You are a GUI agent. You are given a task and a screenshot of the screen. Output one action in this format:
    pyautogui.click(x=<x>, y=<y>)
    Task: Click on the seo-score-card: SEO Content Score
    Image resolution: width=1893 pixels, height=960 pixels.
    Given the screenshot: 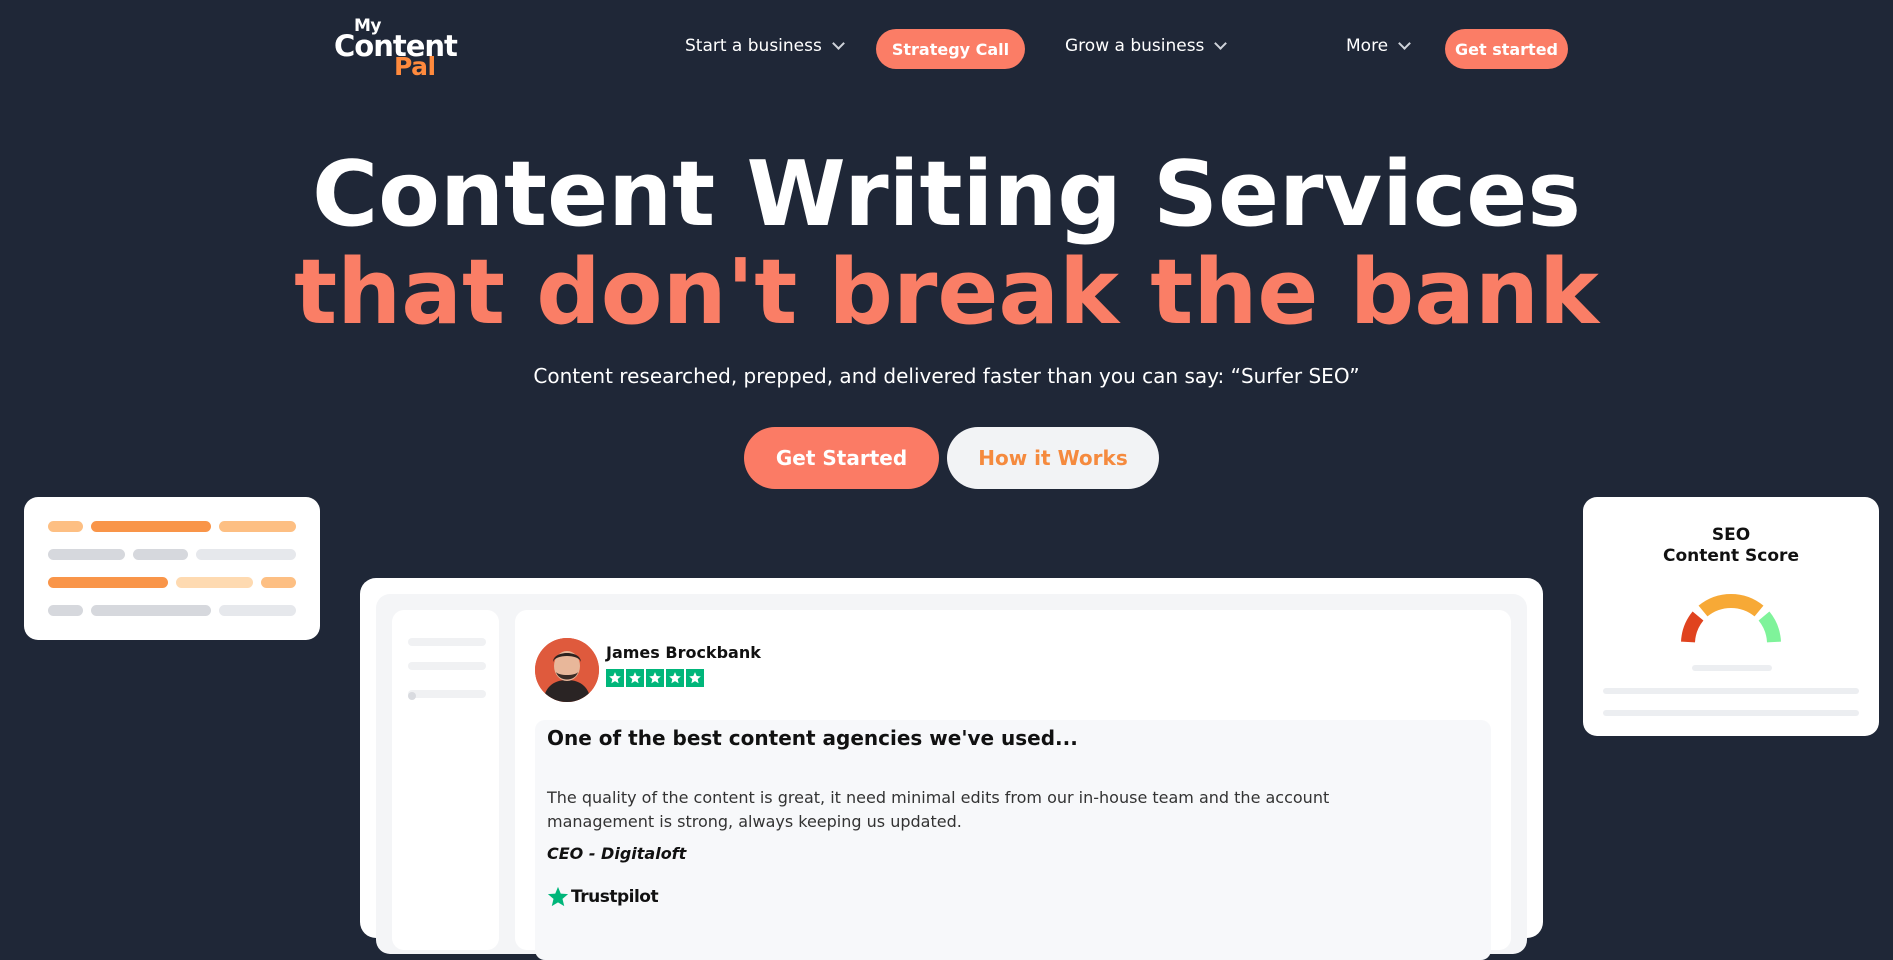 What is the action you would take?
    pyautogui.click(x=1731, y=616)
    